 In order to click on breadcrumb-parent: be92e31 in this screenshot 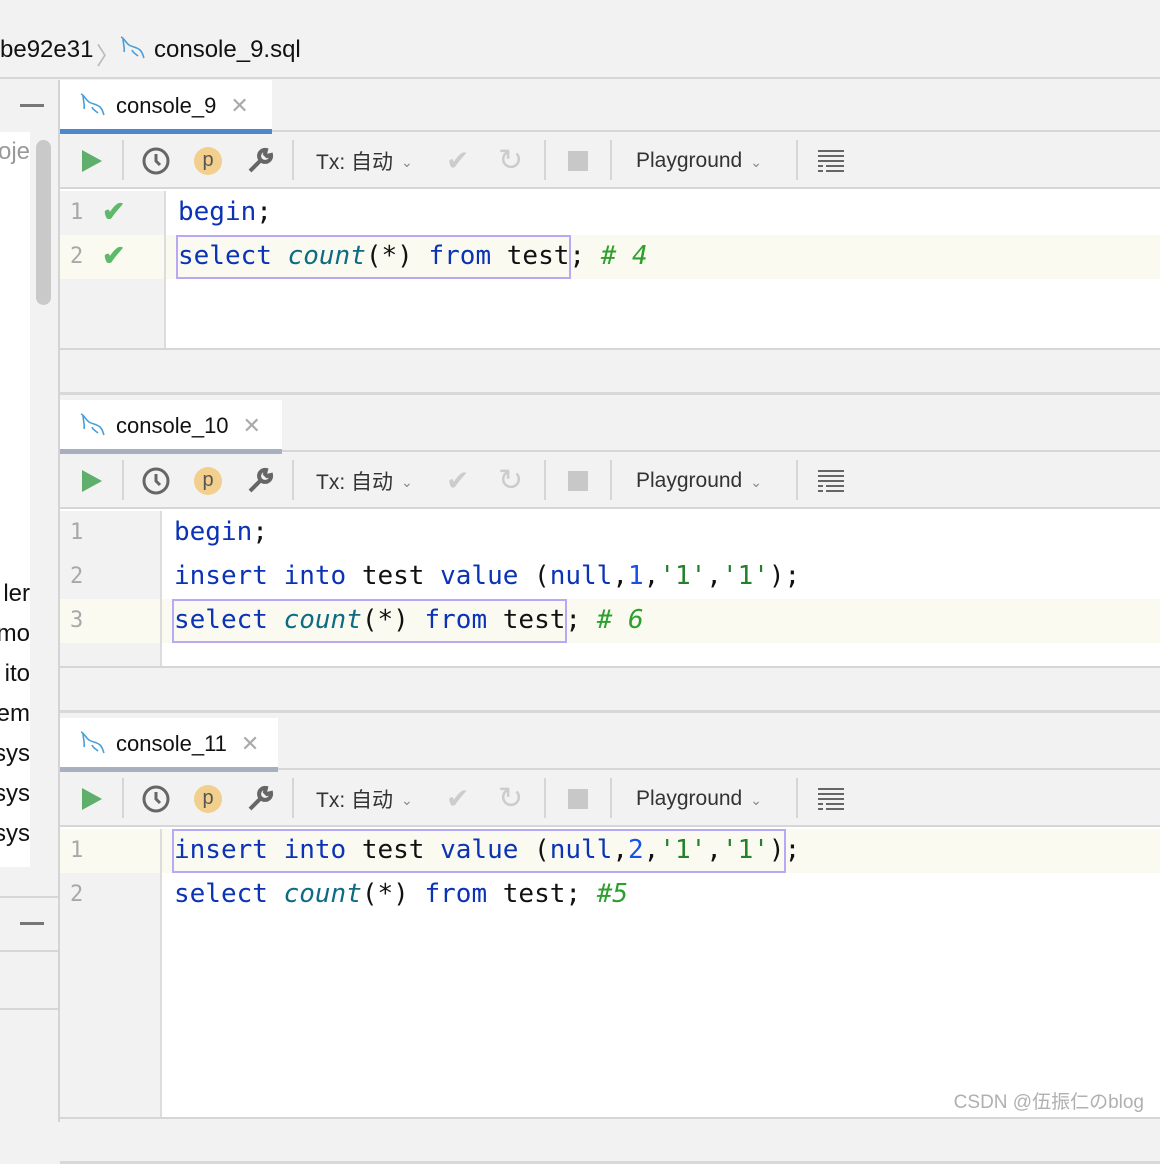, I will do `click(46, 50)`.